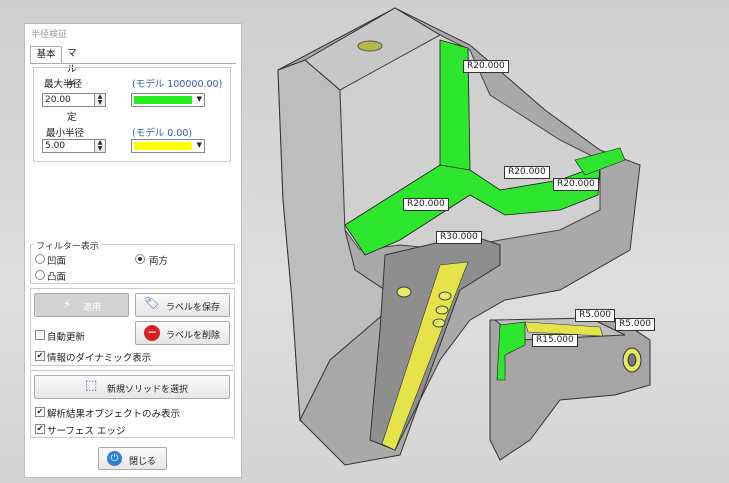 This screenshot has height=483, width=729. What do you see at coordinates (55, 146) in the screenshot?
I see `min-radius-value: 5.00` at bounding box center [55, 146].